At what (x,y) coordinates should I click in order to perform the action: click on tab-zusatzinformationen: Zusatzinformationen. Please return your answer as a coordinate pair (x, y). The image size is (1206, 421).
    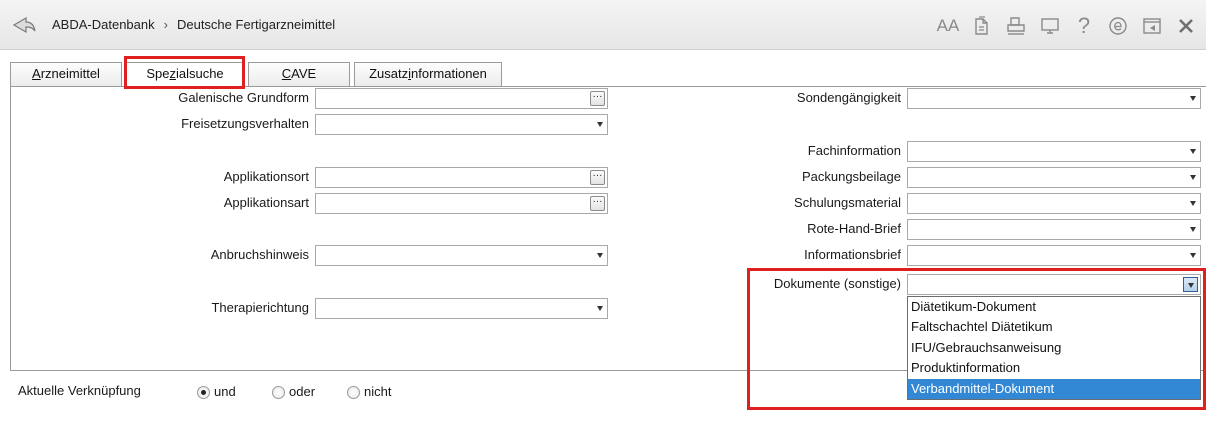
    Looking at the image, I should click on (428, 74).